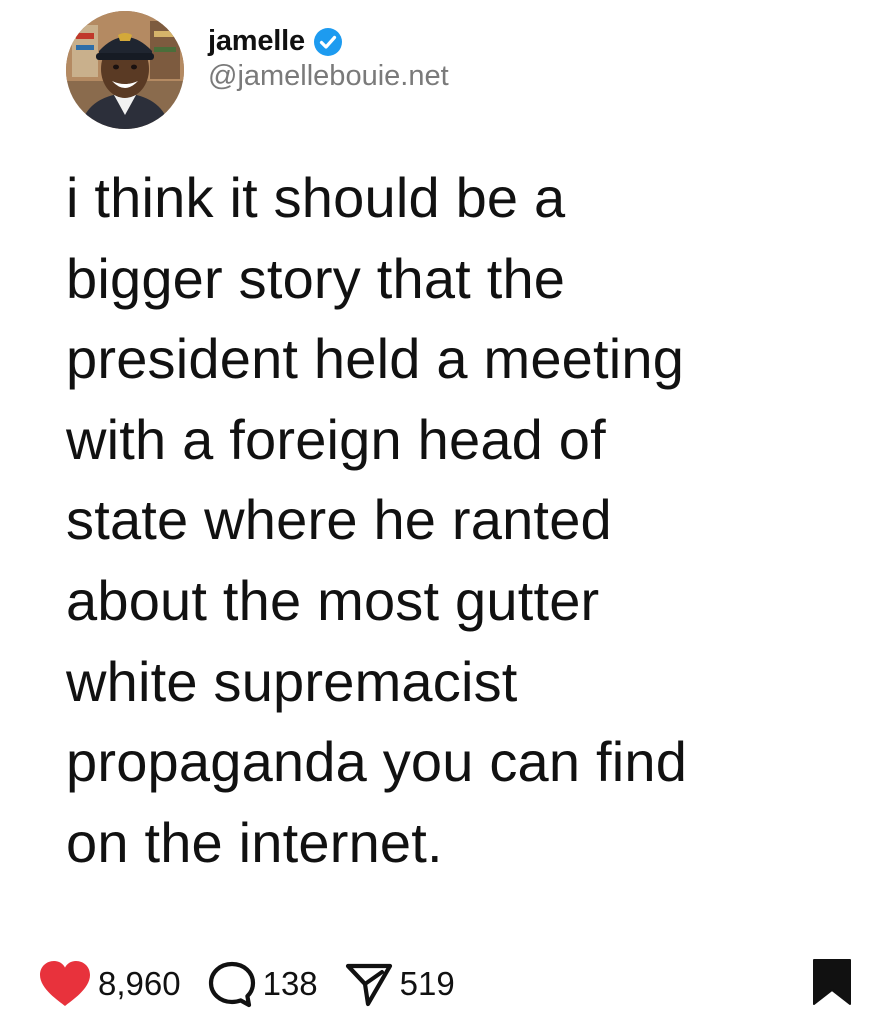 Image resolution: width=874 pixels, height=1024 pixels. Describe the element at coordinates (368, 985) in the screenshot. I see `send-icon` at that location.